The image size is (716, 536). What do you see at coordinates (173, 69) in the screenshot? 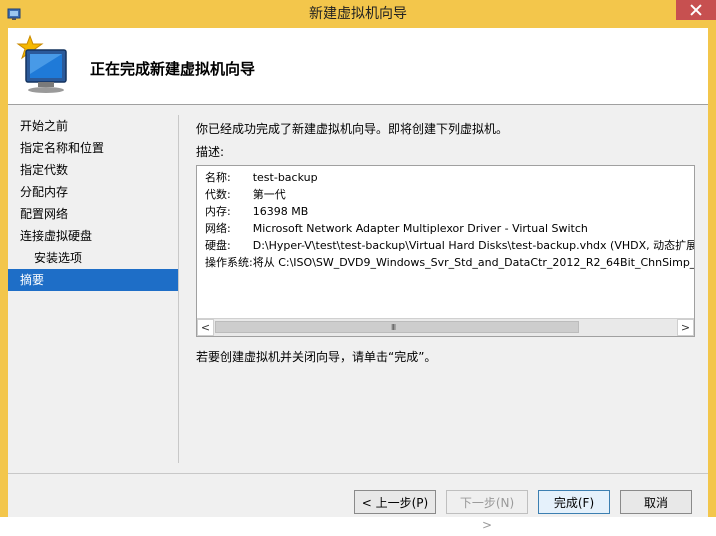
I see `page-title: 正在完成新建虚拟机向导` at bounding box center [173, 69].